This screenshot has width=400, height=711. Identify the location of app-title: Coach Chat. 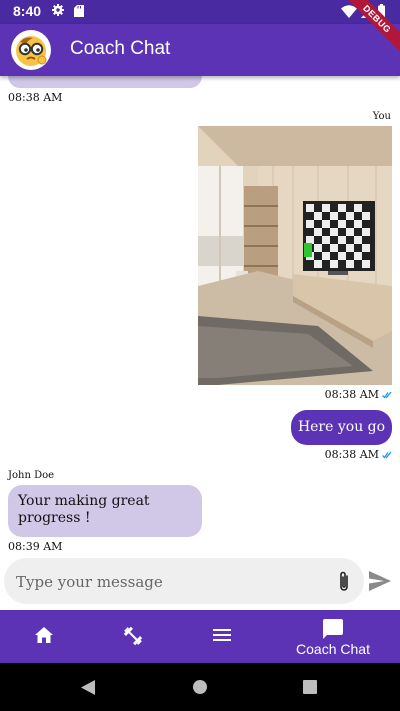
(120, 48).